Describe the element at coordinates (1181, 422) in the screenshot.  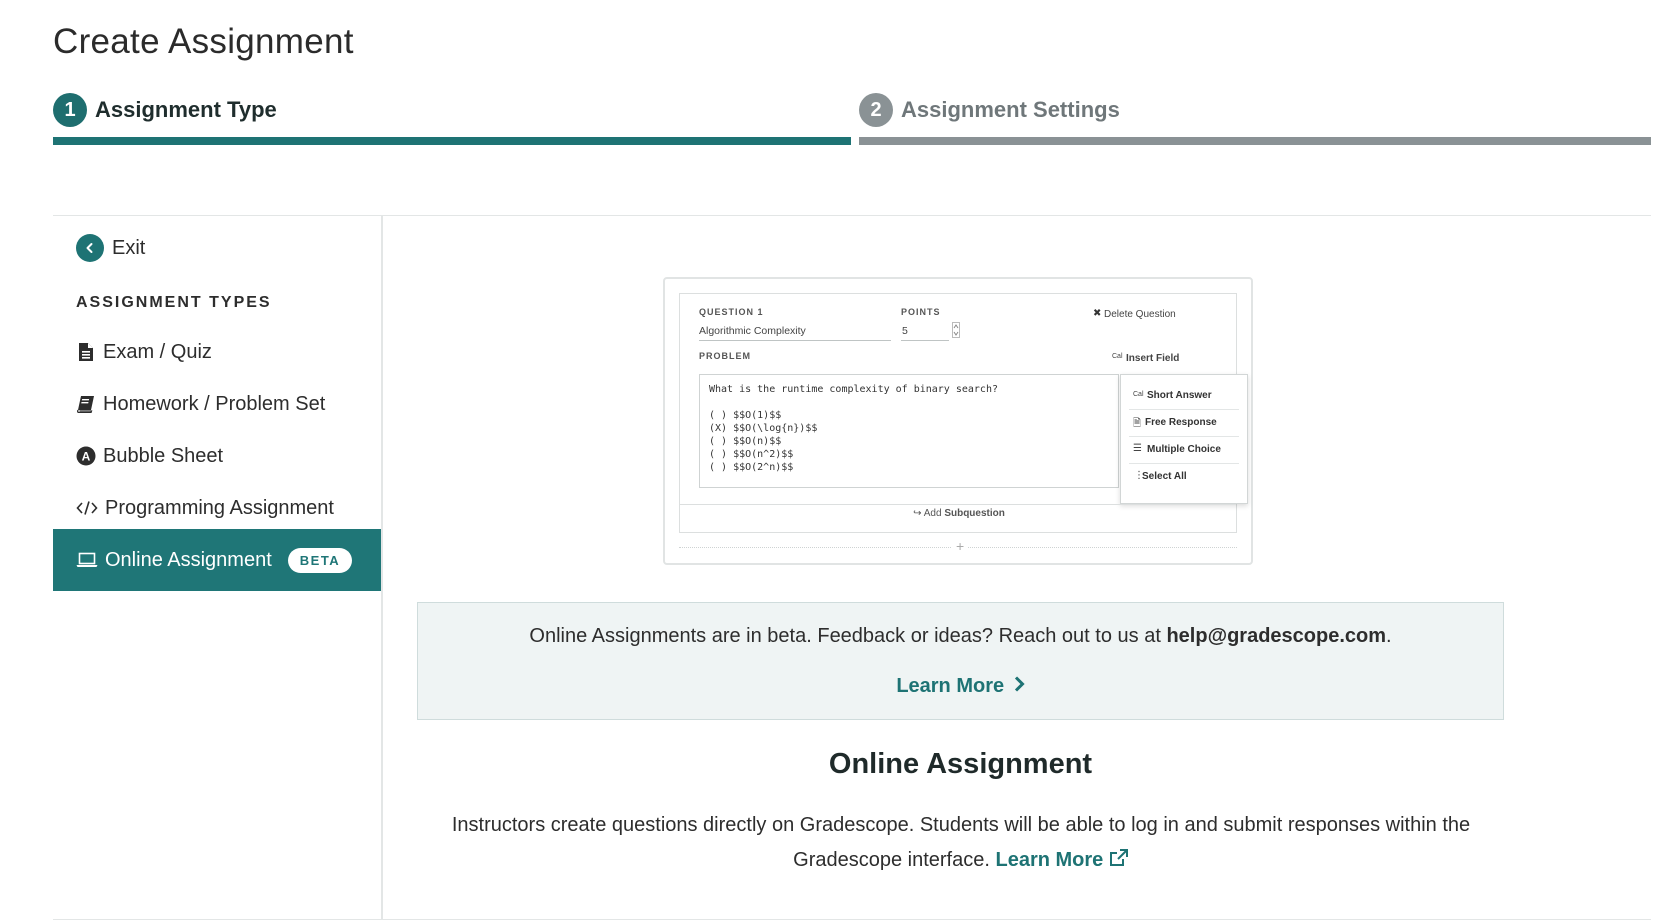
I see `menu-item-free-response: Free Response` at that location.